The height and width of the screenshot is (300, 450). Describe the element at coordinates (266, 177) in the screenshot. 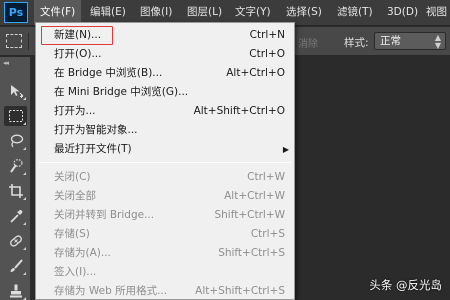

I see `menu-item-shortcut: Ctrl+W` at that location.